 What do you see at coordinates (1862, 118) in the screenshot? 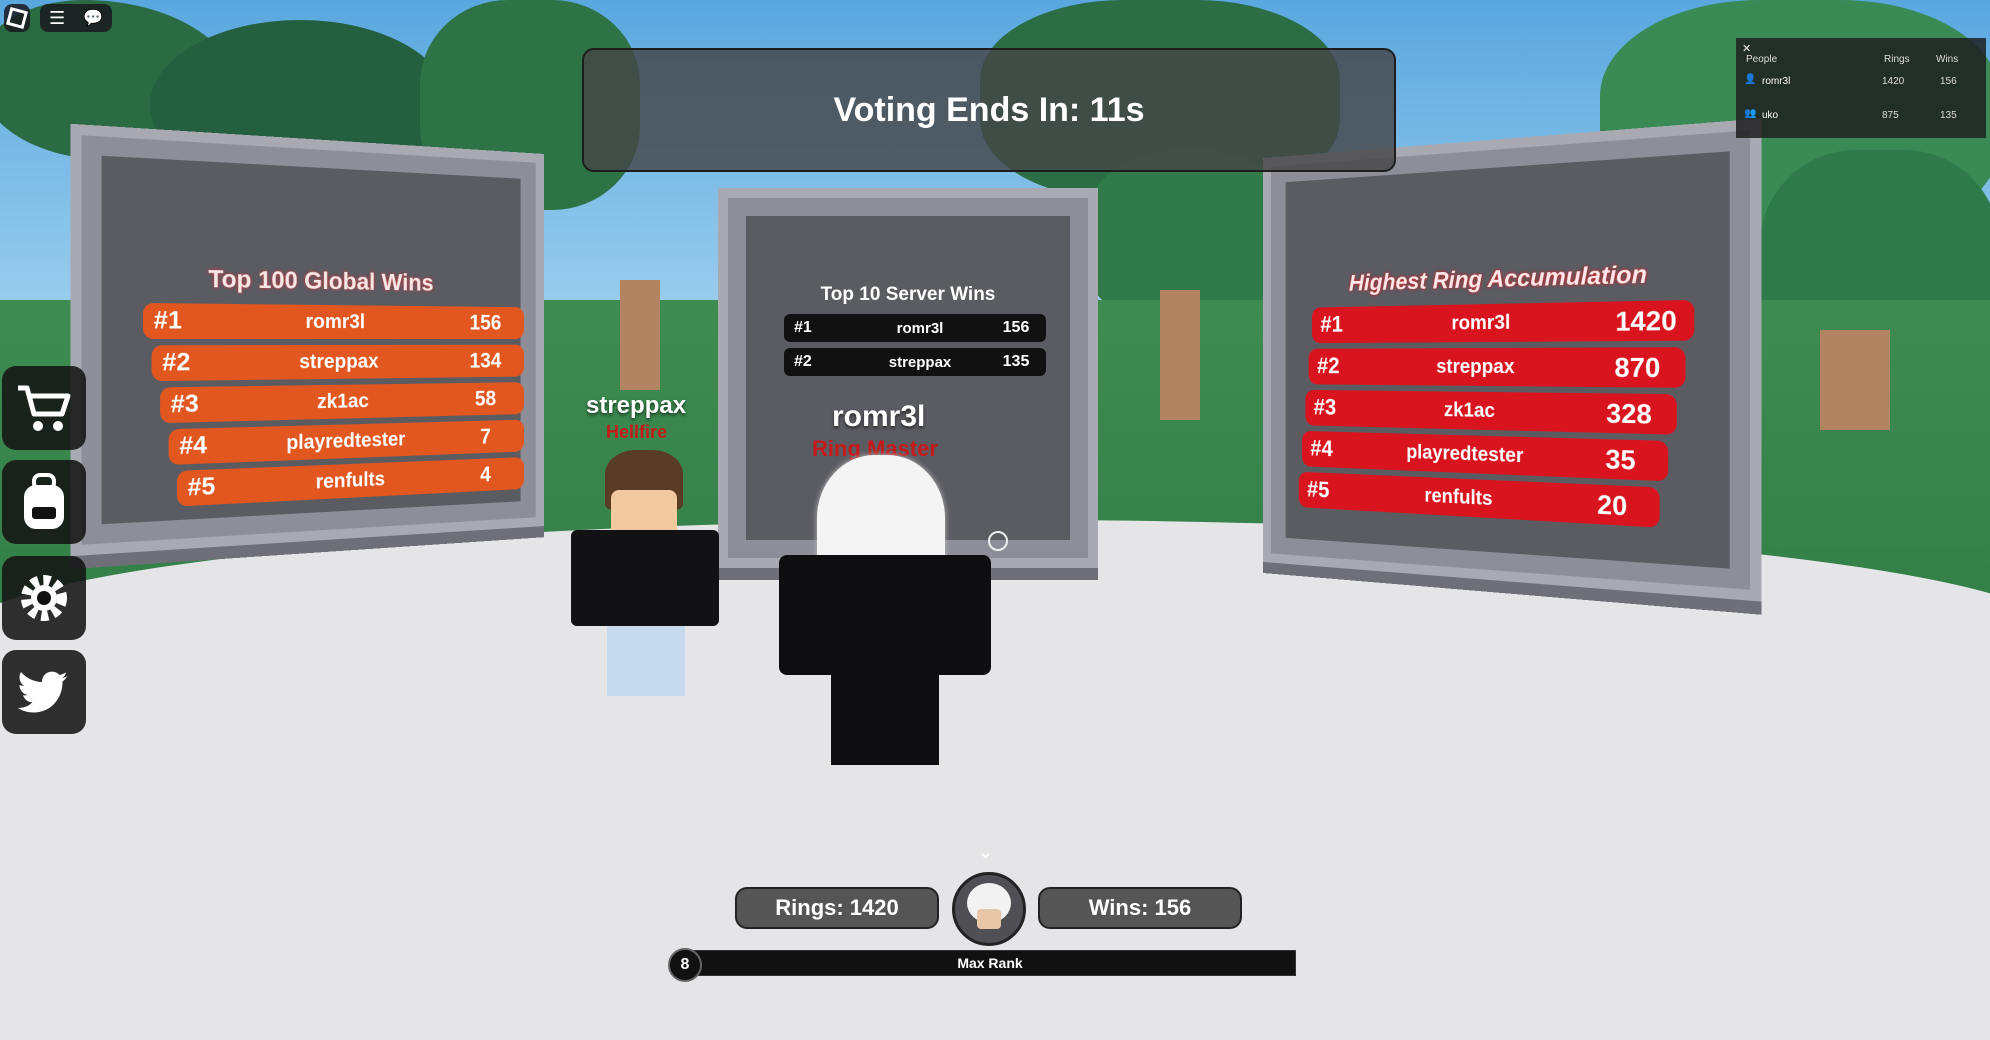
I see `player-list-row: 👥 uko 875 135` at bounding box center [1862, 118].